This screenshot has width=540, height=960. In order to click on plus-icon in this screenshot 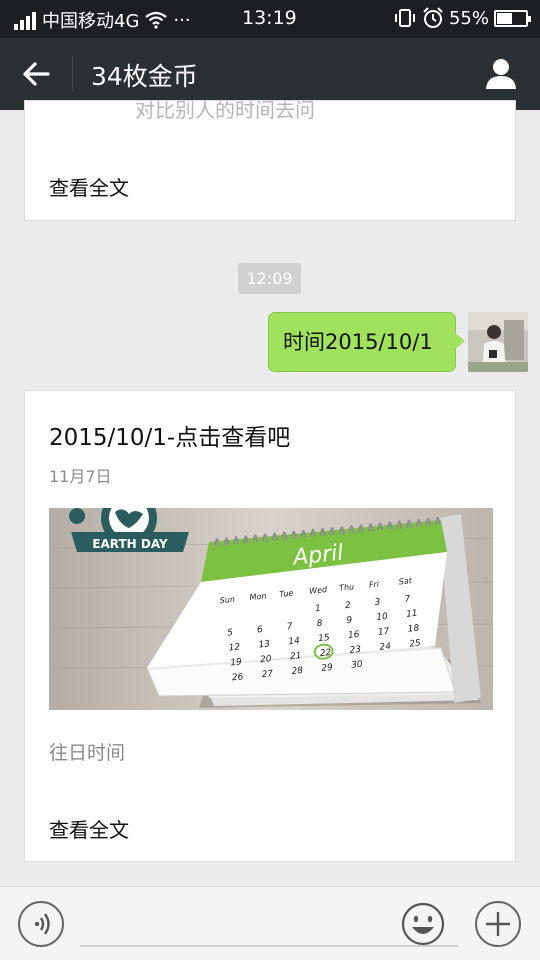, I will do `click(498, 924)`.